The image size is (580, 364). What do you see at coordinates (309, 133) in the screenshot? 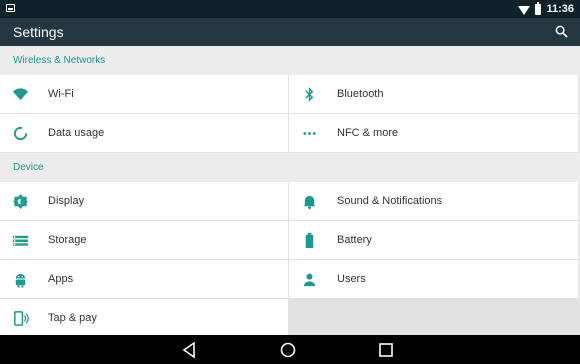
I see `more-dots-icon` at bounding box center [309, 133].